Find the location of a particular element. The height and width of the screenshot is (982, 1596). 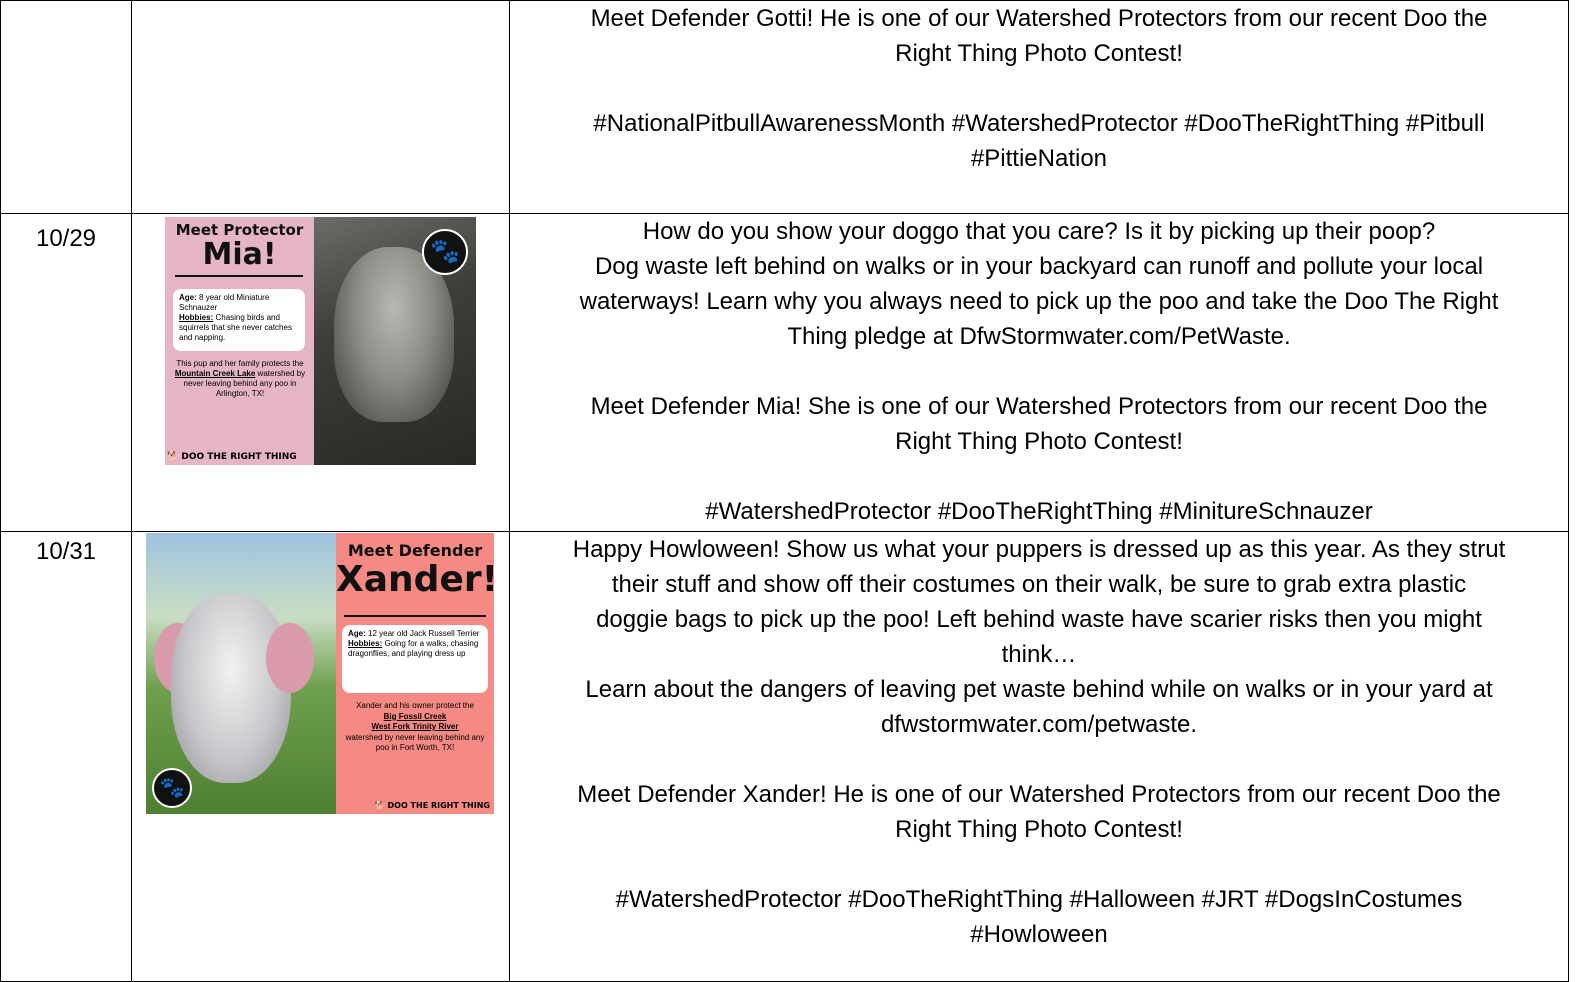

costume-ear is located at coordinates (290, 658).